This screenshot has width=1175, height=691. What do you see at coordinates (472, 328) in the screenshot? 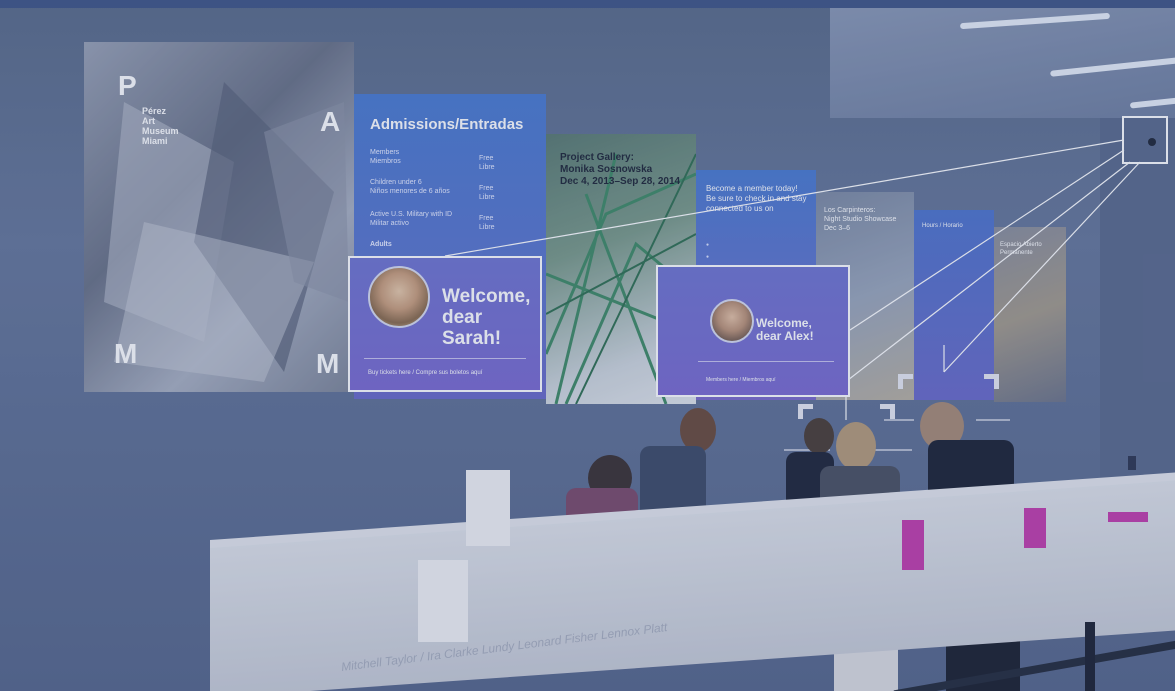
I see `greeting-name: dear Sarah!` at bounding box center [472, 328].